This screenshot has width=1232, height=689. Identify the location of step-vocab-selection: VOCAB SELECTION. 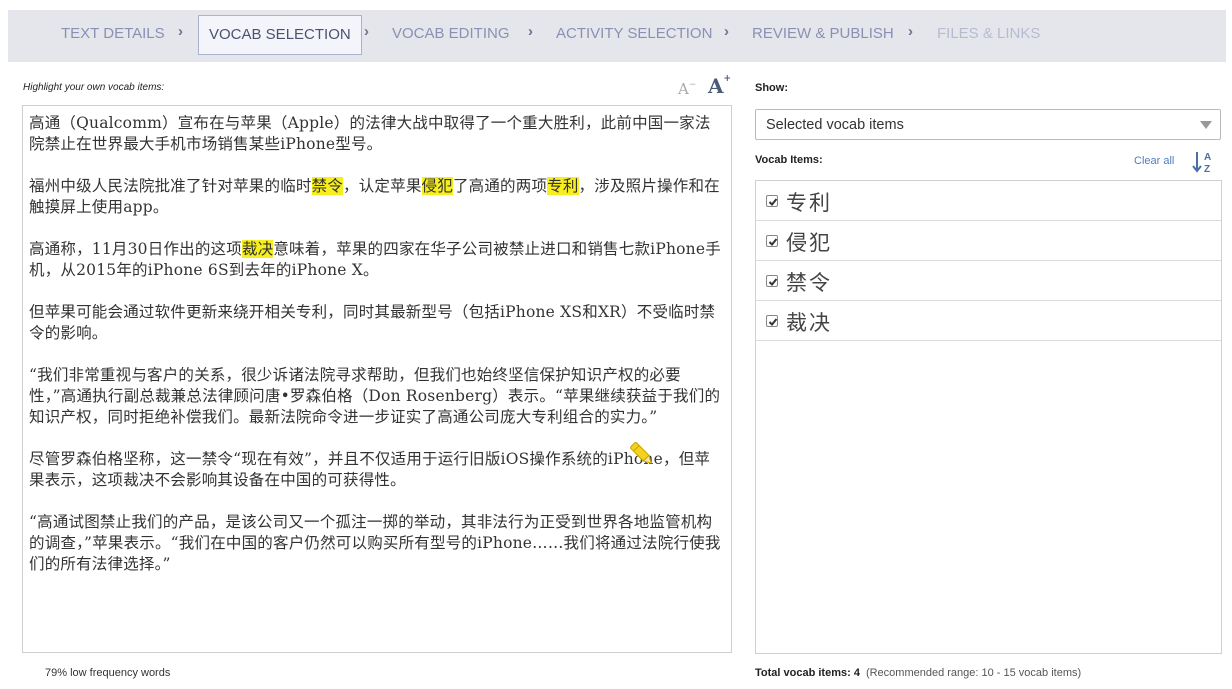
(280, 35).